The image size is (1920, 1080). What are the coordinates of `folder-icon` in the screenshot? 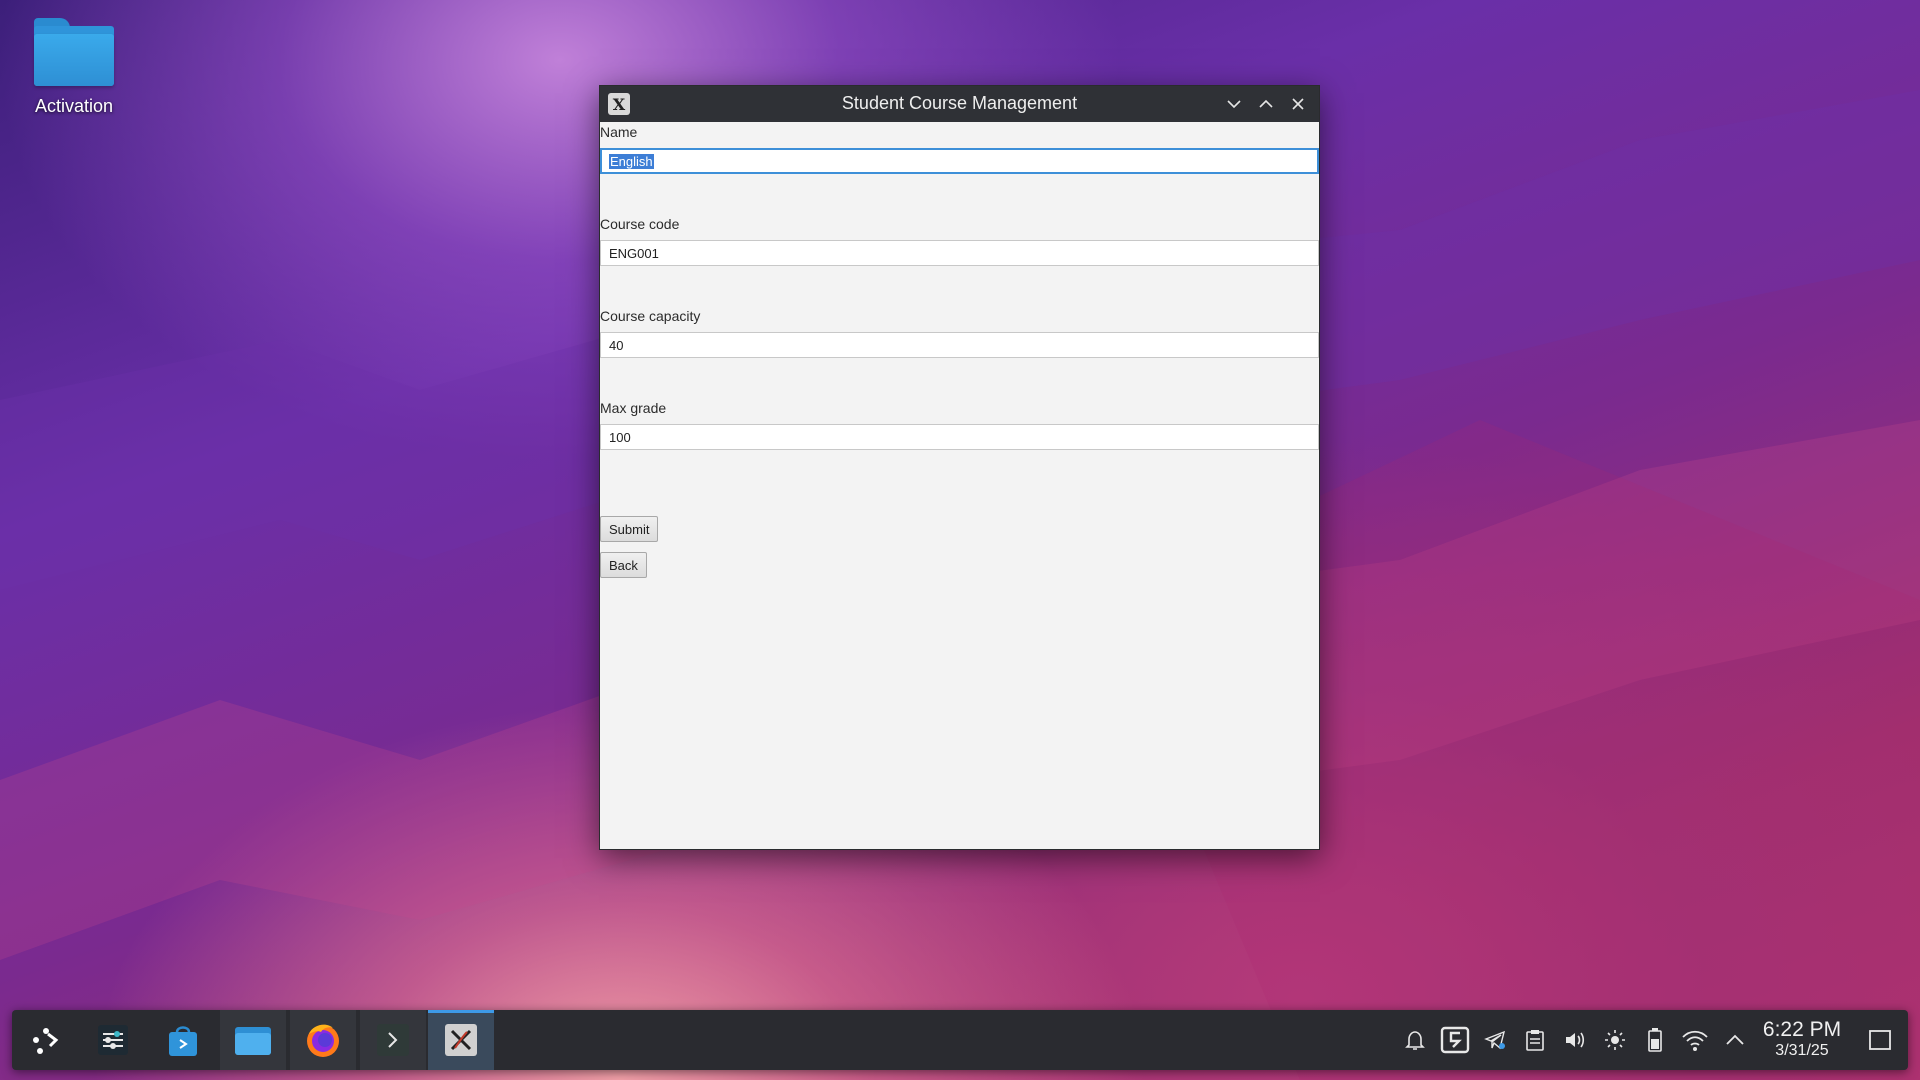 It's located at (74, 50).